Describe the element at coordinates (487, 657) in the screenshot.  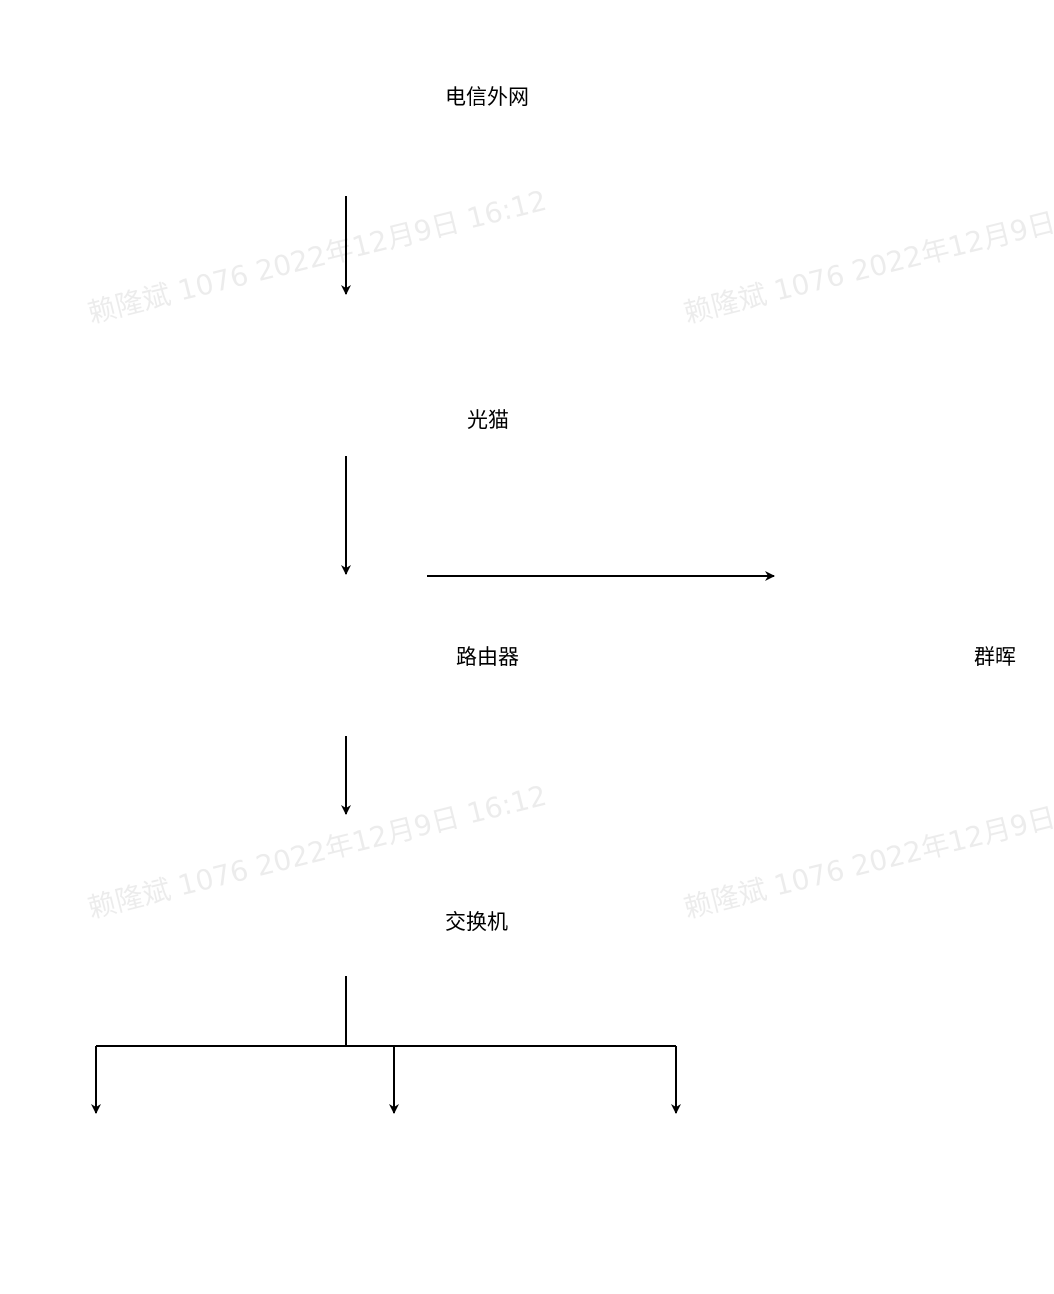
I see `node-router-label: 路由器` at that location.